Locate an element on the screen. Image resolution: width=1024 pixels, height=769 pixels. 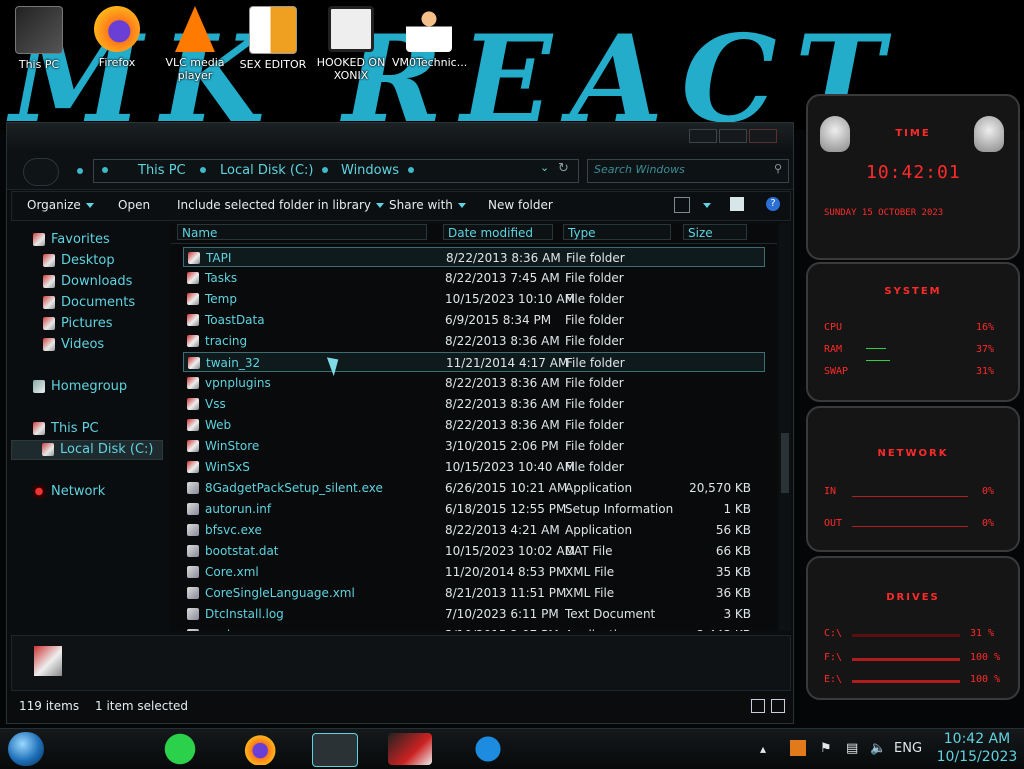
nav-documents: Documents is located at coordinates (86, 303).